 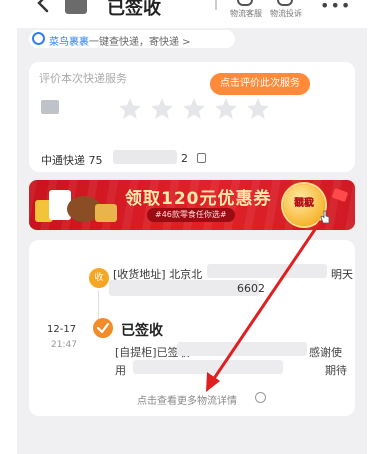 I want to click on coupon-banner: 领取120元优惠券 #46款零食任你选# 戳我 领取, so click(x=192, y=205).